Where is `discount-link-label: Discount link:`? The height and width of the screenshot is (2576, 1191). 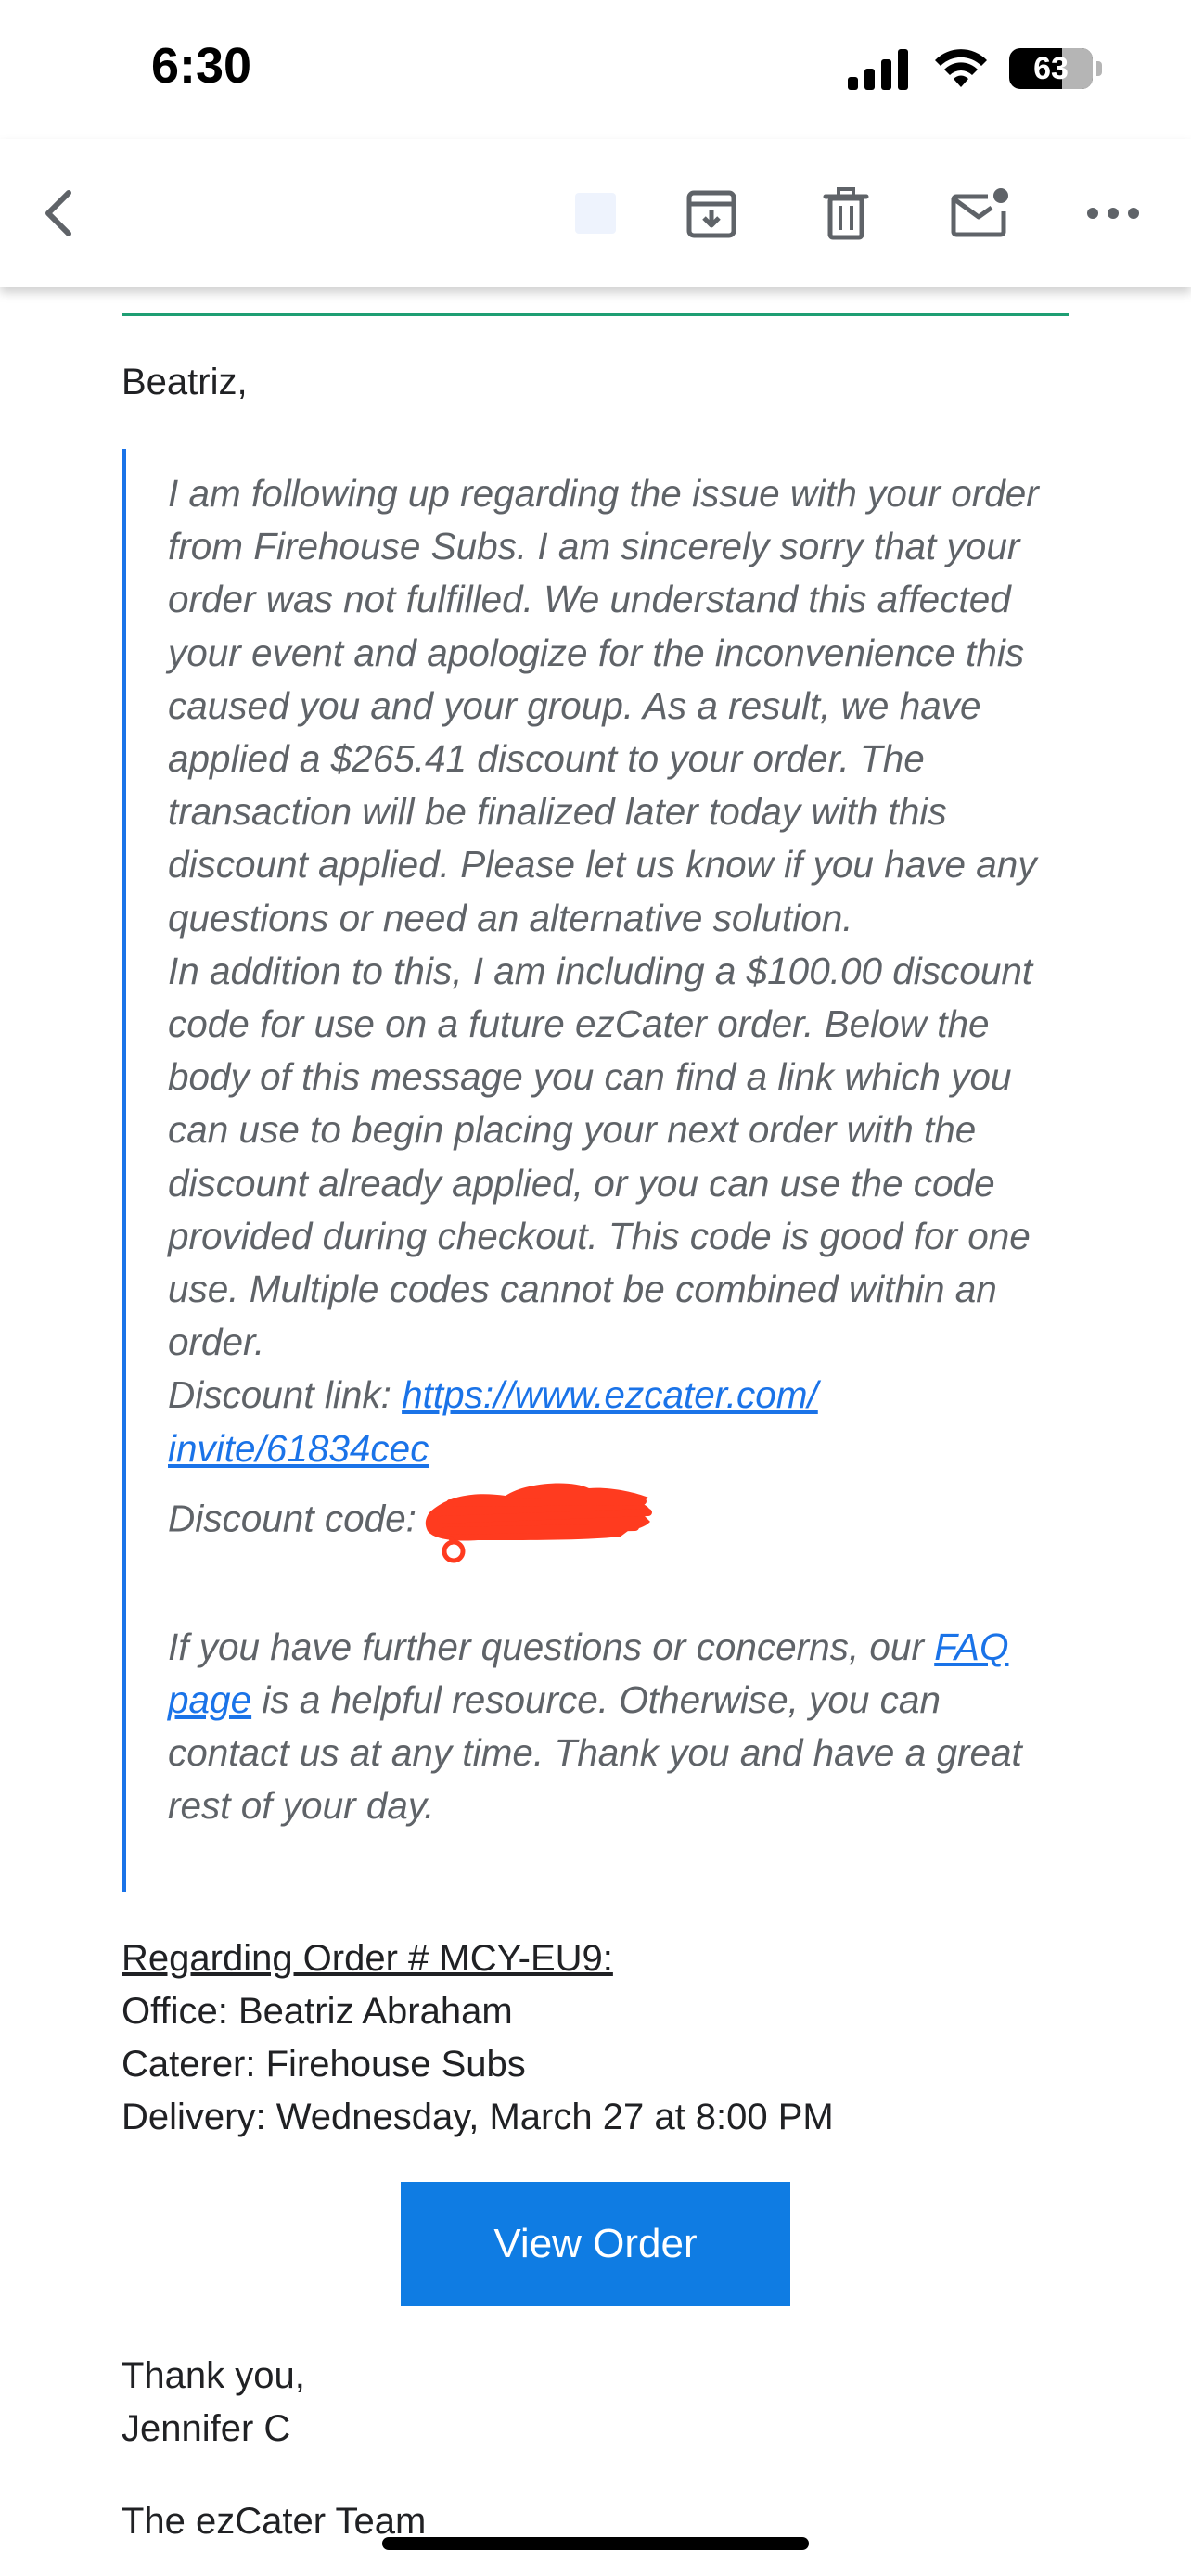 discount-link-label: Discount link: is located at coordinates (285, 1395).